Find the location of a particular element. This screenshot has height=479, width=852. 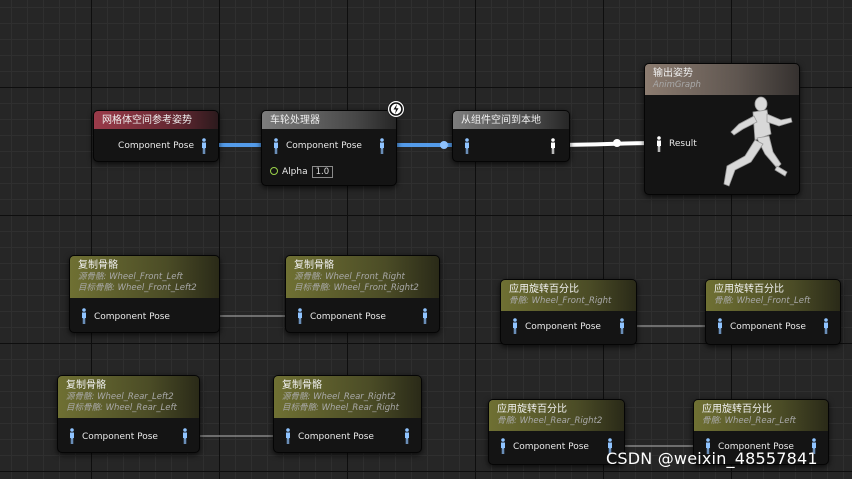

wire-local-to-output is located at coordinates (606, 144).